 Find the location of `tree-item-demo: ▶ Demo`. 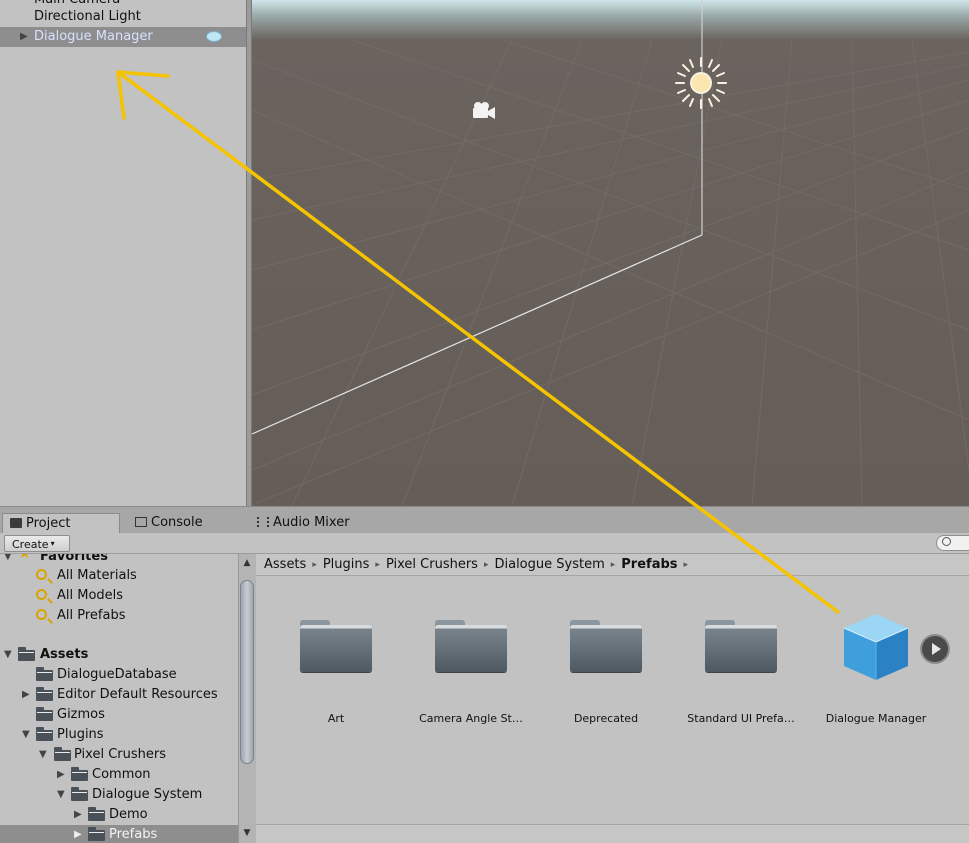

tree-item-demo: ▶ Demo is located at coordinates (119, 815).